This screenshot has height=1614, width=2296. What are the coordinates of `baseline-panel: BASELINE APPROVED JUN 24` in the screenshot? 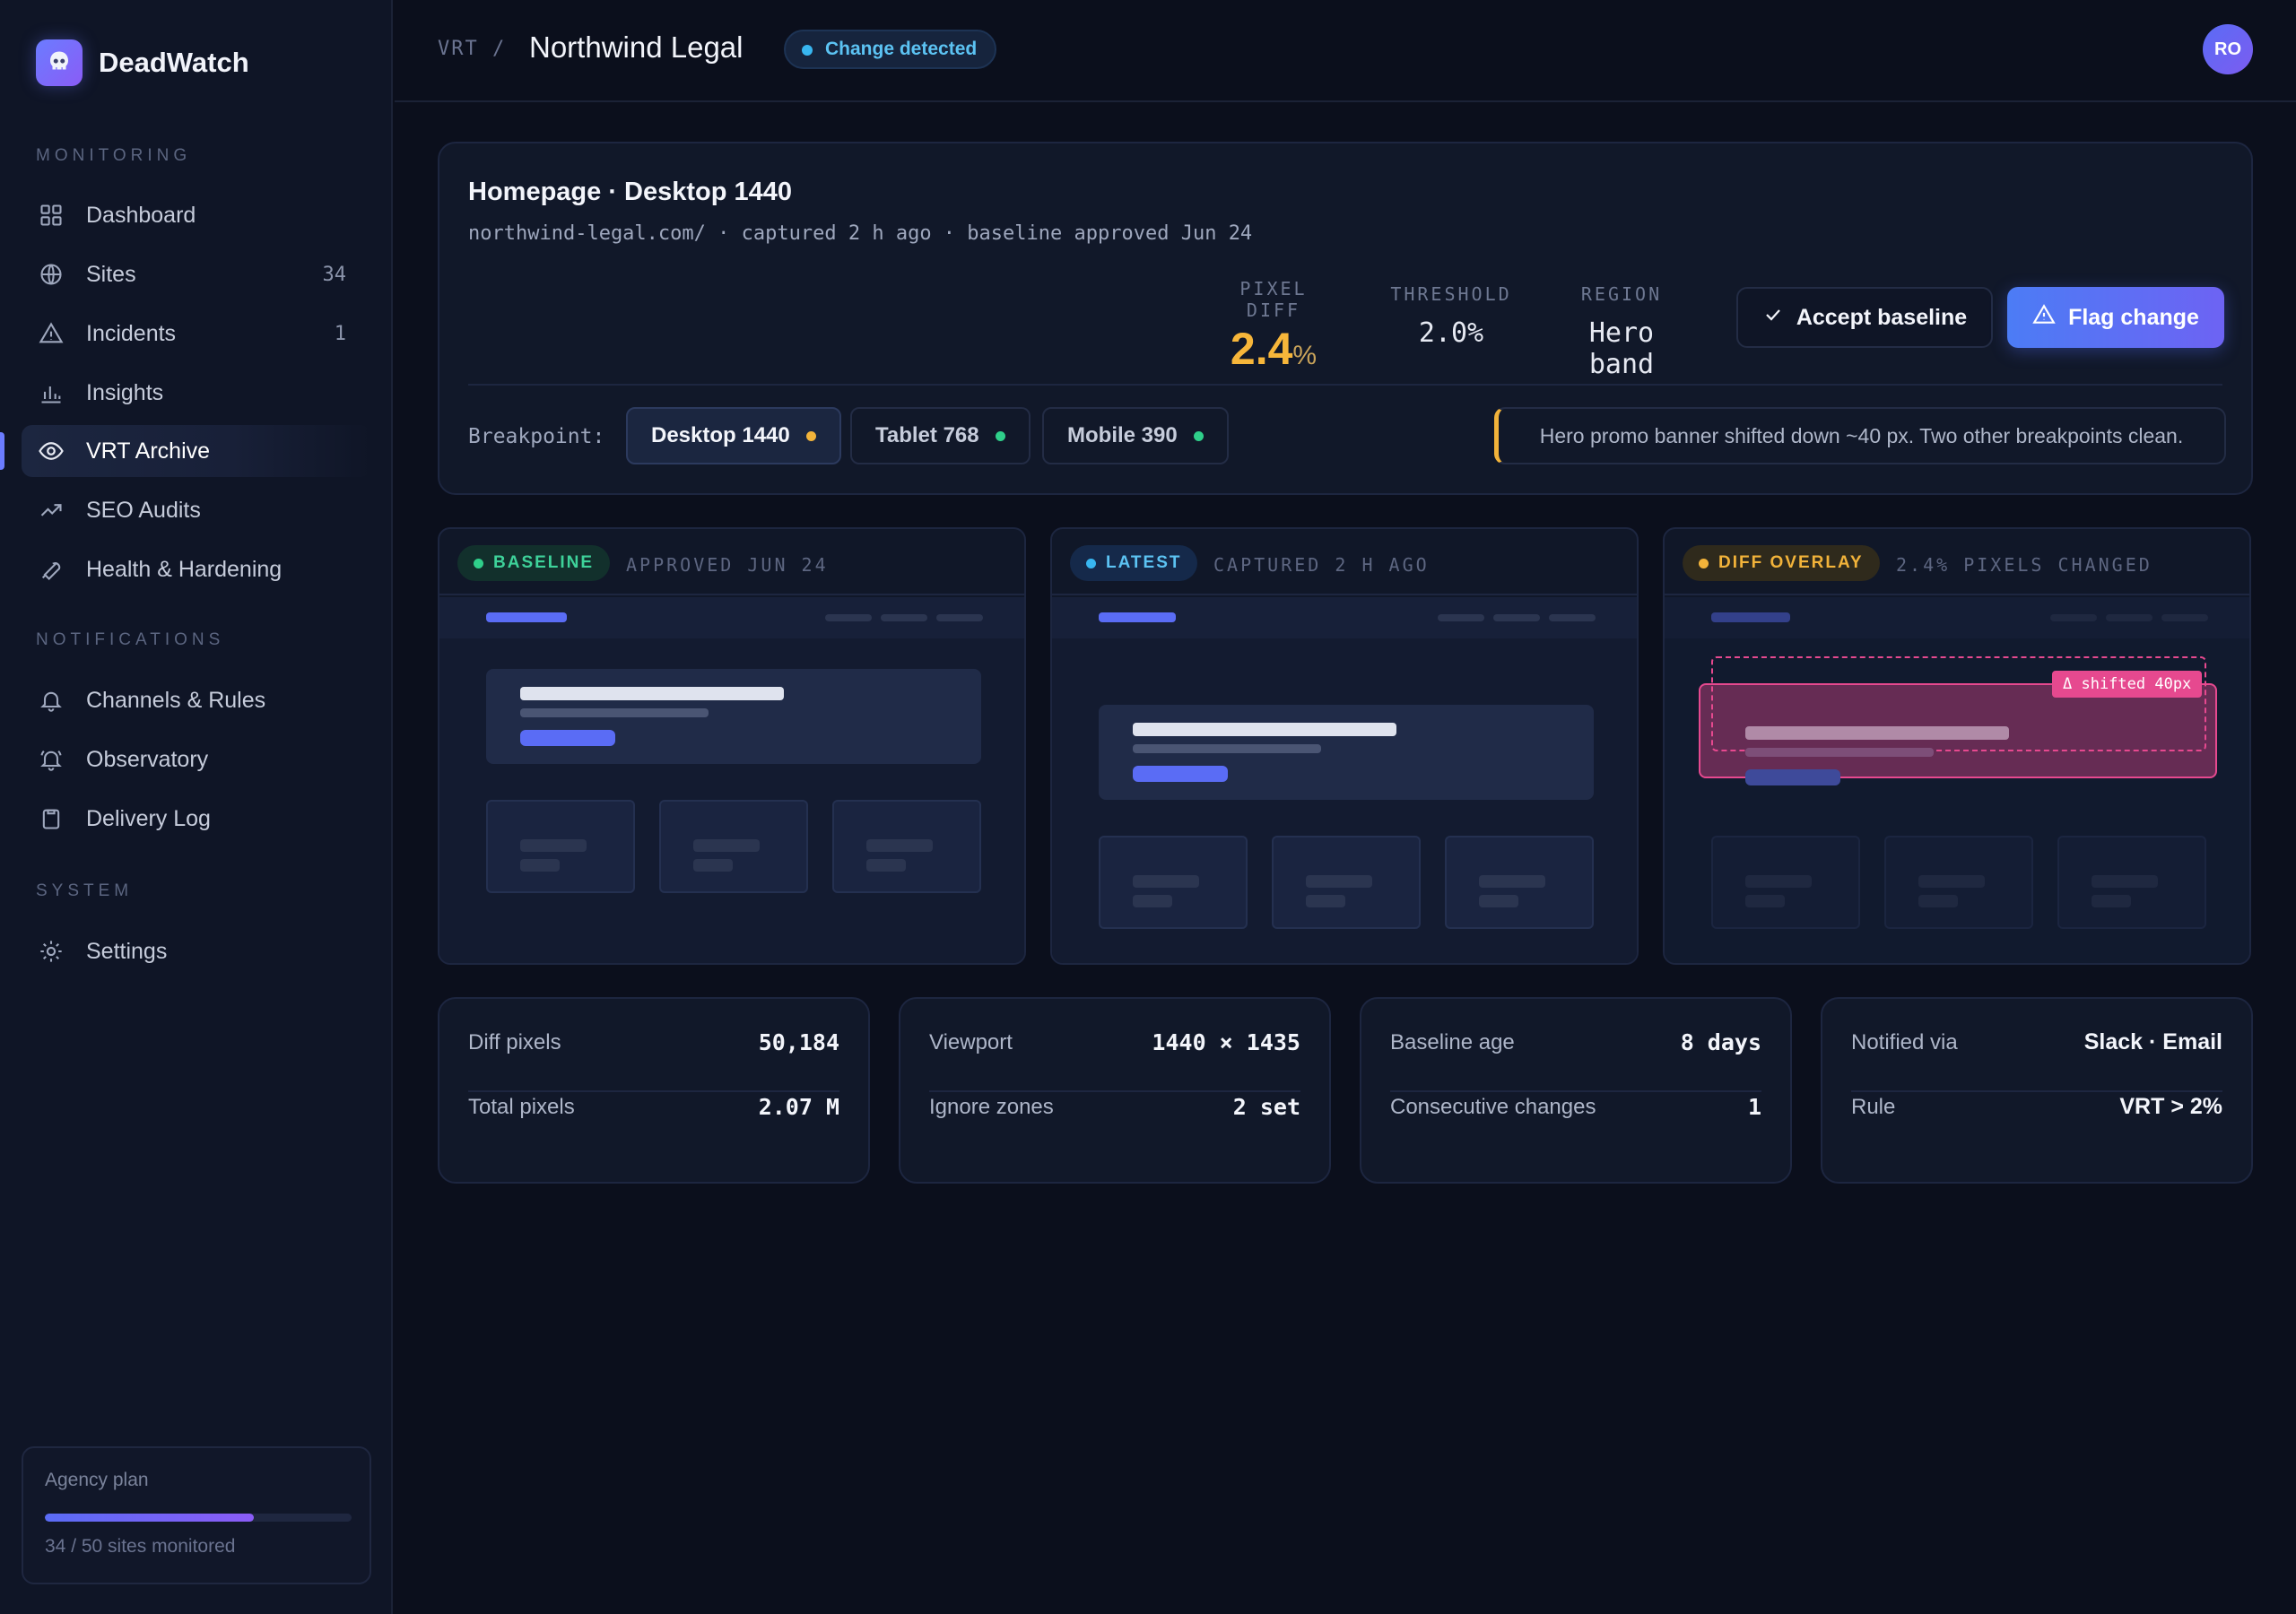 It's located at (732, 746).